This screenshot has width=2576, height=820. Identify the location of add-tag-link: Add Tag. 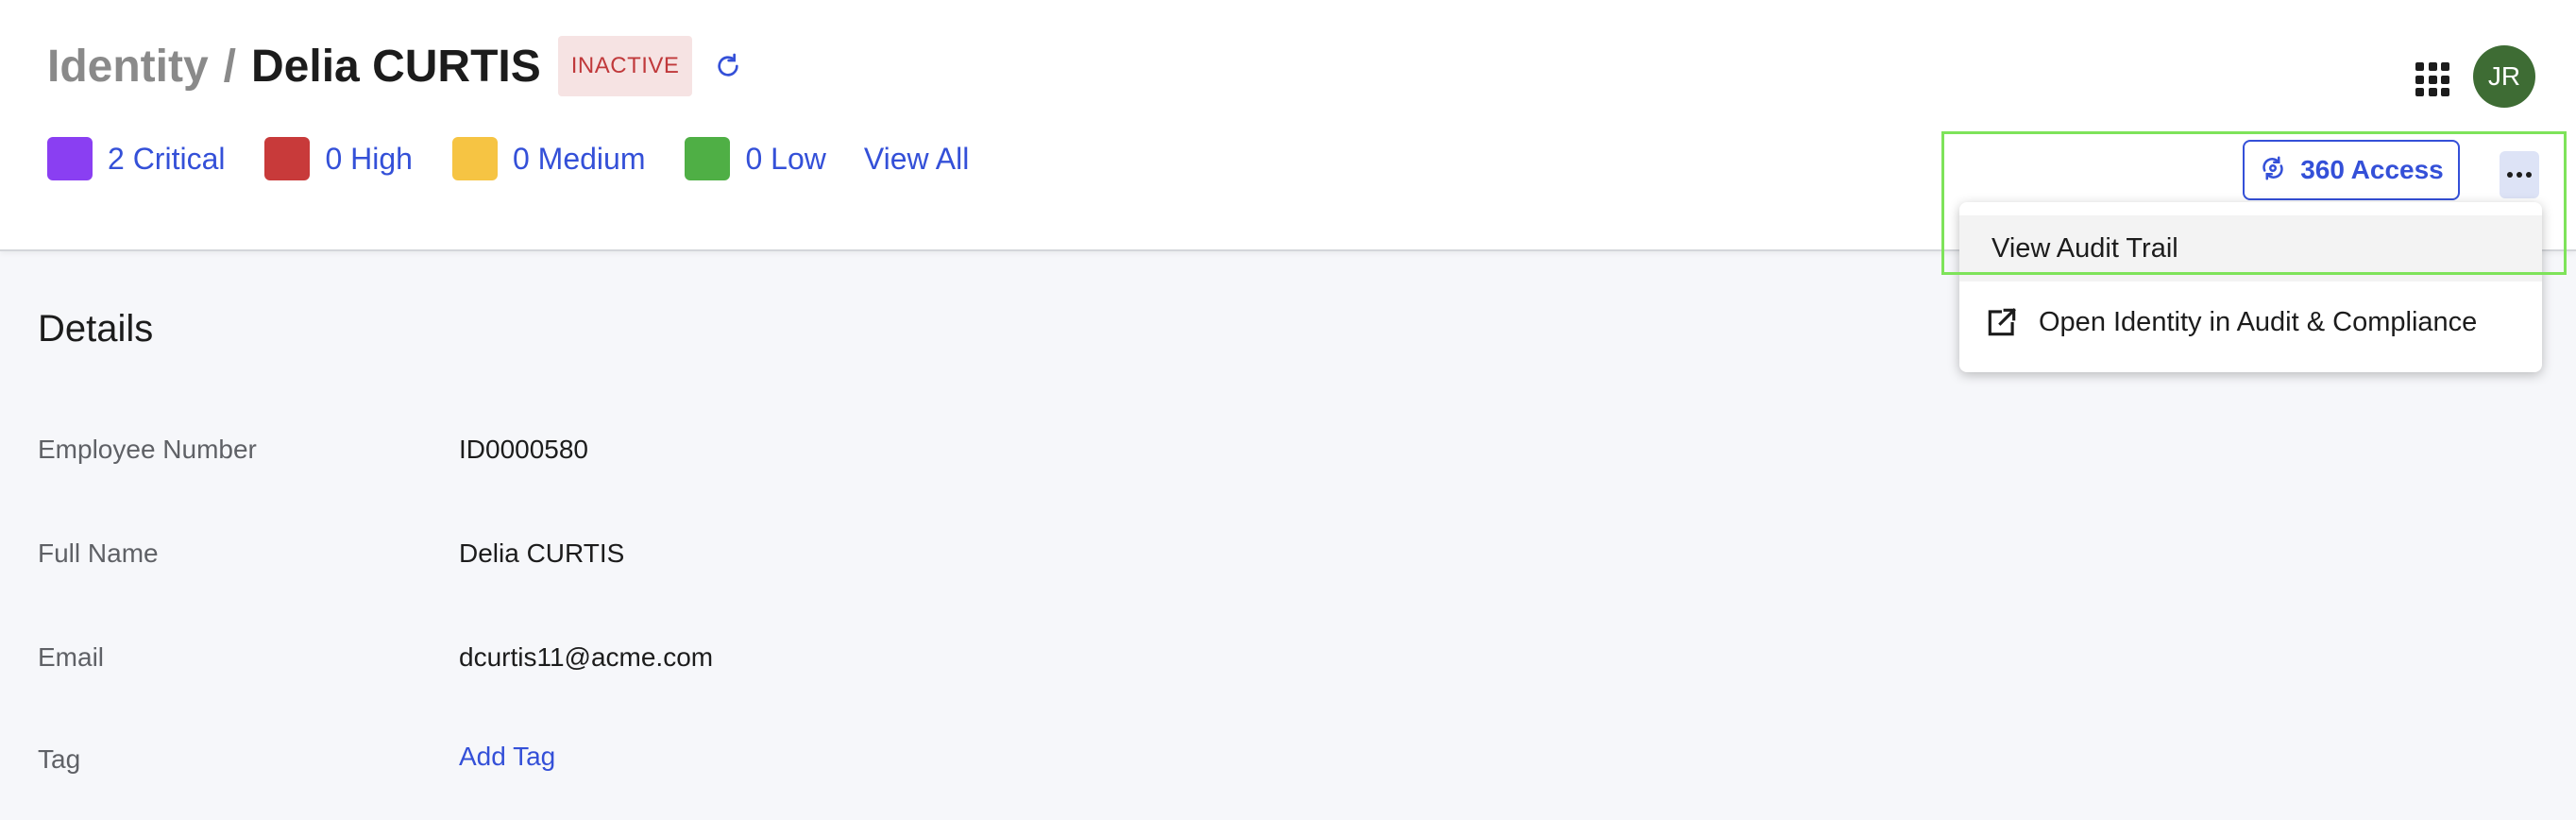
(507, 757).